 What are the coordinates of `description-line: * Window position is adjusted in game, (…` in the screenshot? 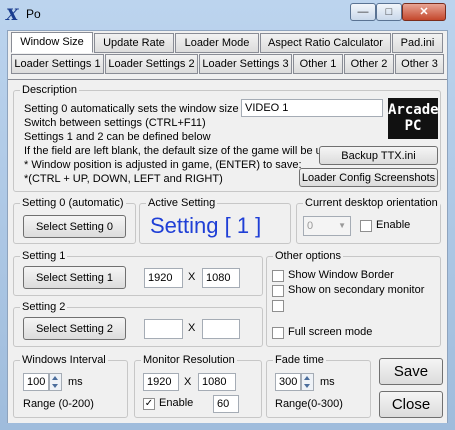 It's located at (163, 165).